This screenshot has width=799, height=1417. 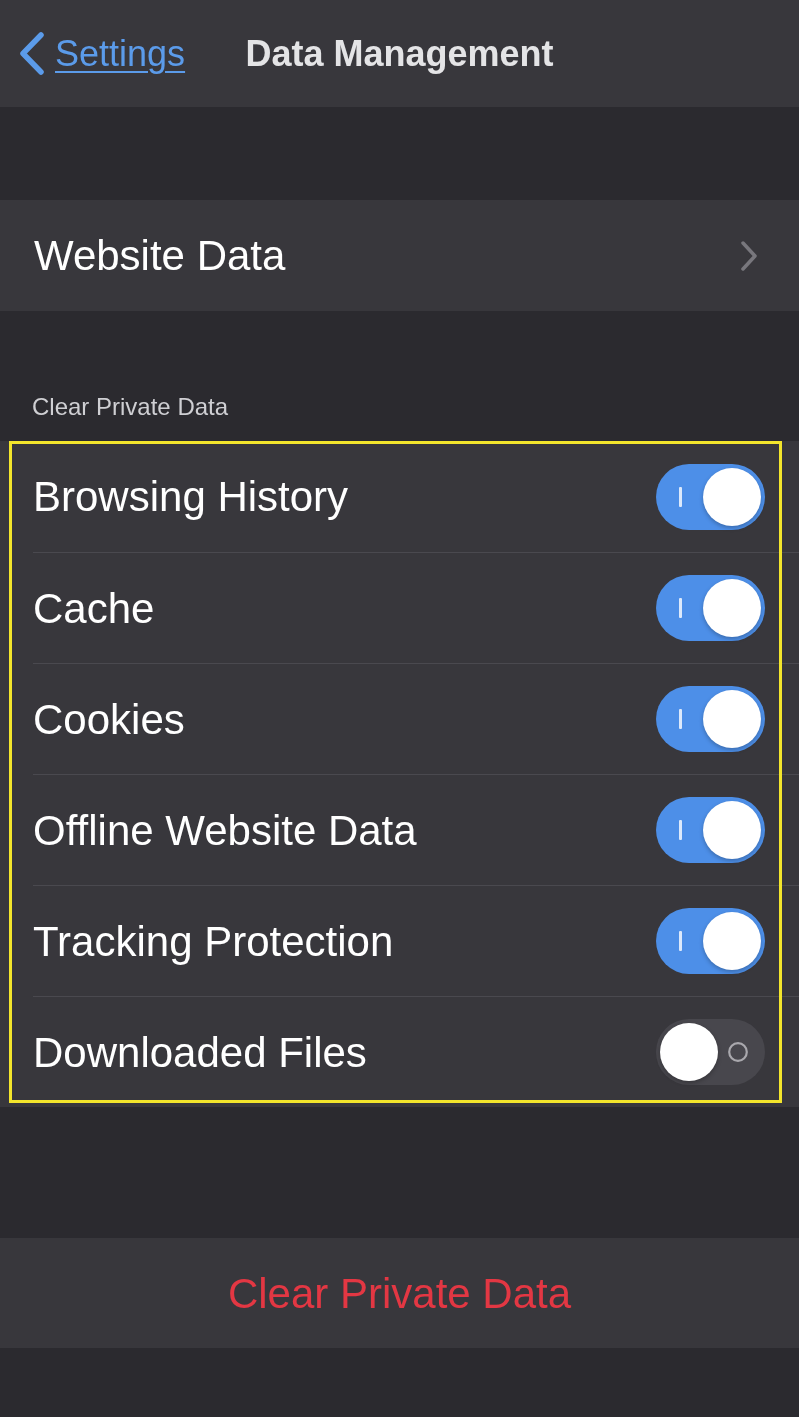 I want to click on back-link: Settings, so click(x=102, y=53).